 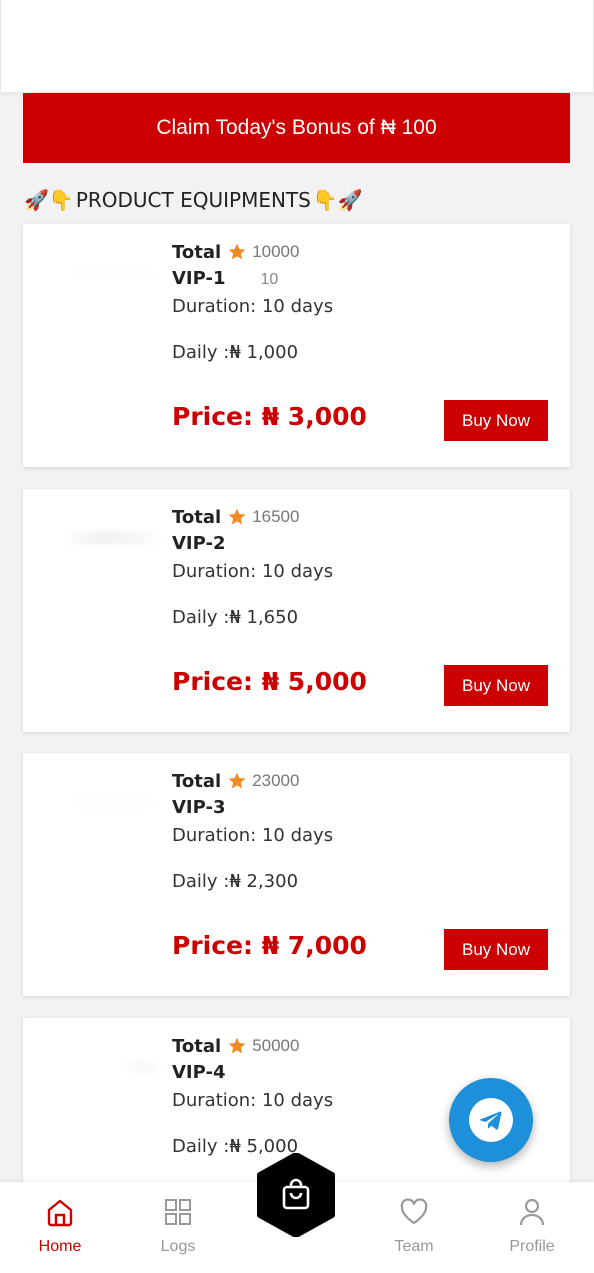 I want to click on vip-level-extra: 10, so click(x=269, y=279).